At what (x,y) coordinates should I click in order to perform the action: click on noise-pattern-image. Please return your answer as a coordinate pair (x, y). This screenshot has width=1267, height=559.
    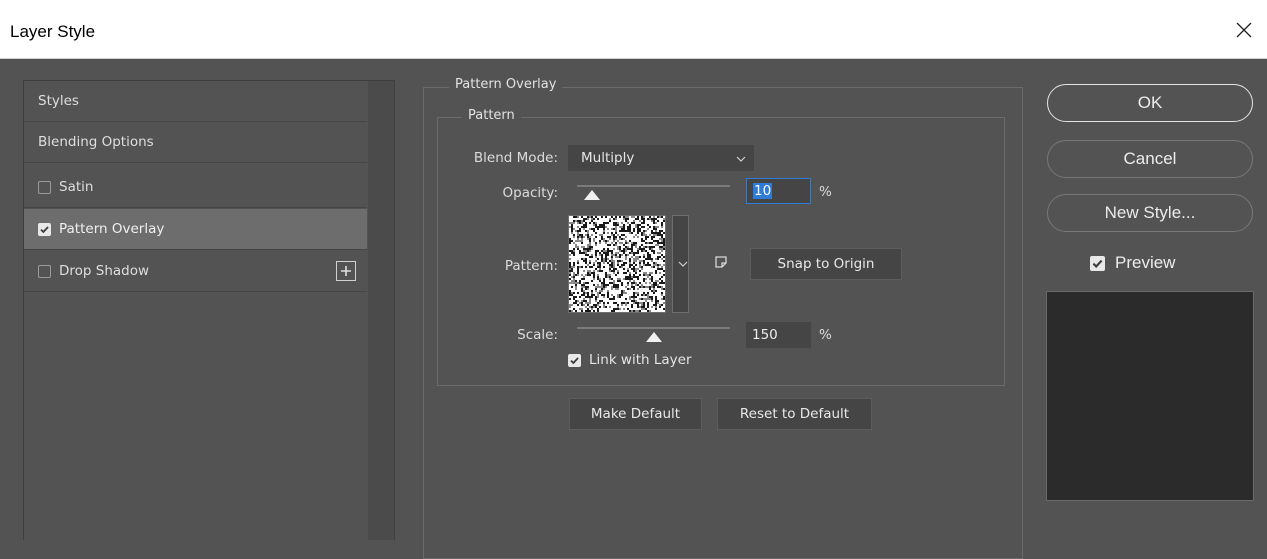
    Looking at the image, I should click on (617, 264).